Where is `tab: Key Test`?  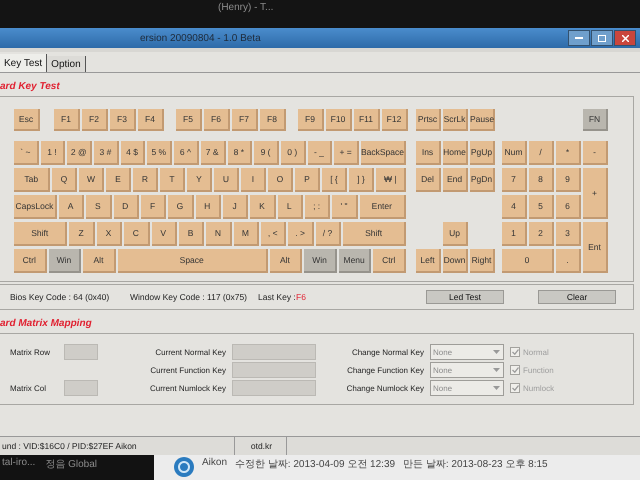 tab: Key Test is located at coordinates (24, 63).